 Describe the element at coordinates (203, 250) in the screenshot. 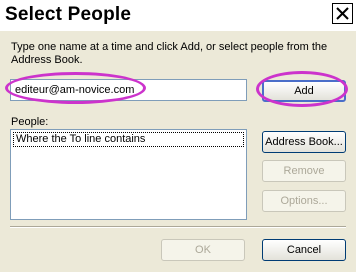

I see `ok-button: OK` at that location.